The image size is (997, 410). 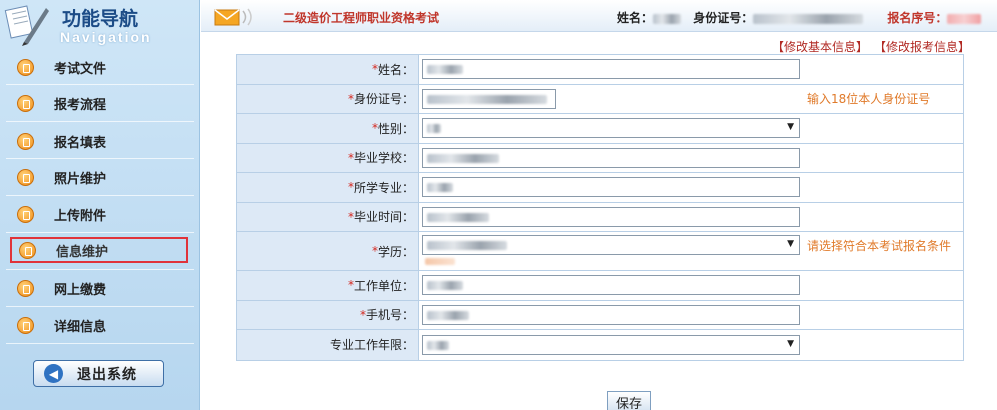 What do you see at coordinates (925, 47) in the screenshot?
I see `edit-exam-info-link: 【修改报考信息】` at bounding box center [925, 47].